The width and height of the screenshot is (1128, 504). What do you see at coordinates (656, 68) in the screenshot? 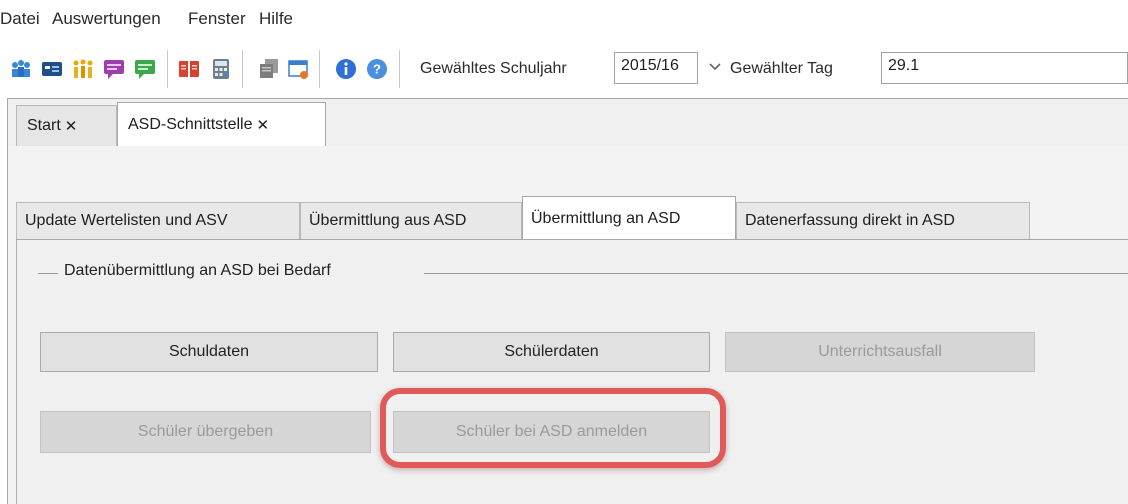
I see `schuljahr-select: 2015/16` at bounding box center [656, 68].